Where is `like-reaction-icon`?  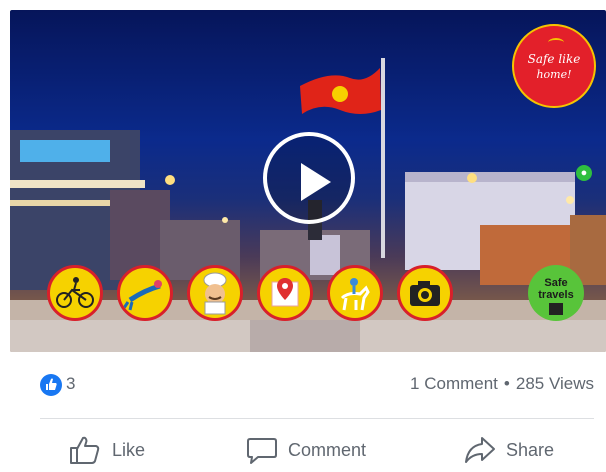
like-reaction-icon is located at coordinates (51, 385).